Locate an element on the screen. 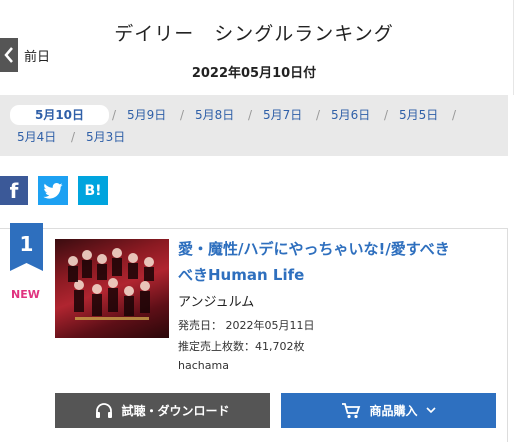  release-date: 発売日： 2022年05月11日 is located at coordinates (246, 325).